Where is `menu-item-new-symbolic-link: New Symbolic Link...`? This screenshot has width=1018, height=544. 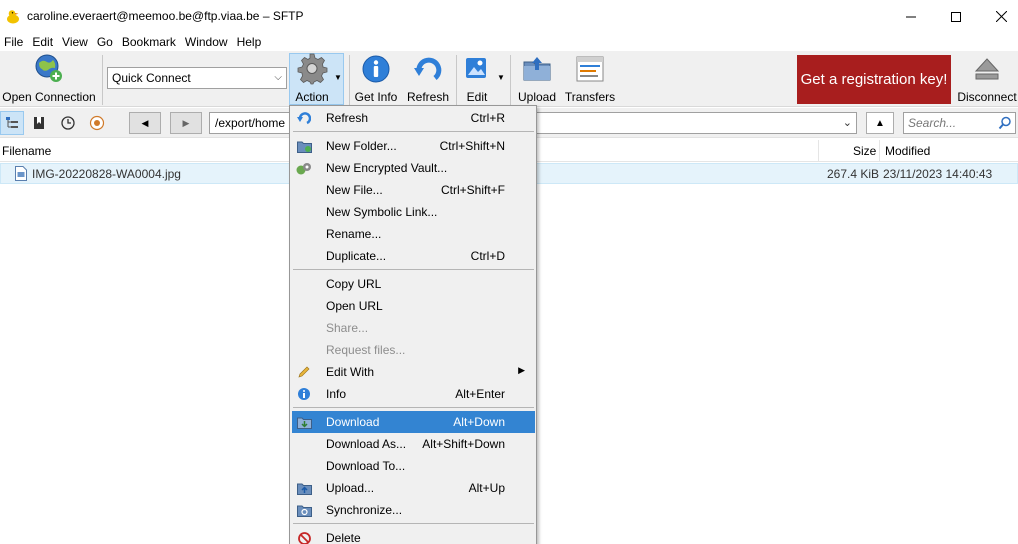 menu-item-new-symbolic-link: New Symbolic Link... is located at coordinates (413, 212).